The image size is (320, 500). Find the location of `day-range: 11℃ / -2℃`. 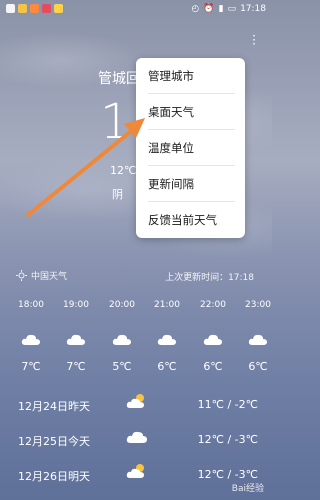

day-range: 11℃ / -2℃ is located at coordinates (227, 404).